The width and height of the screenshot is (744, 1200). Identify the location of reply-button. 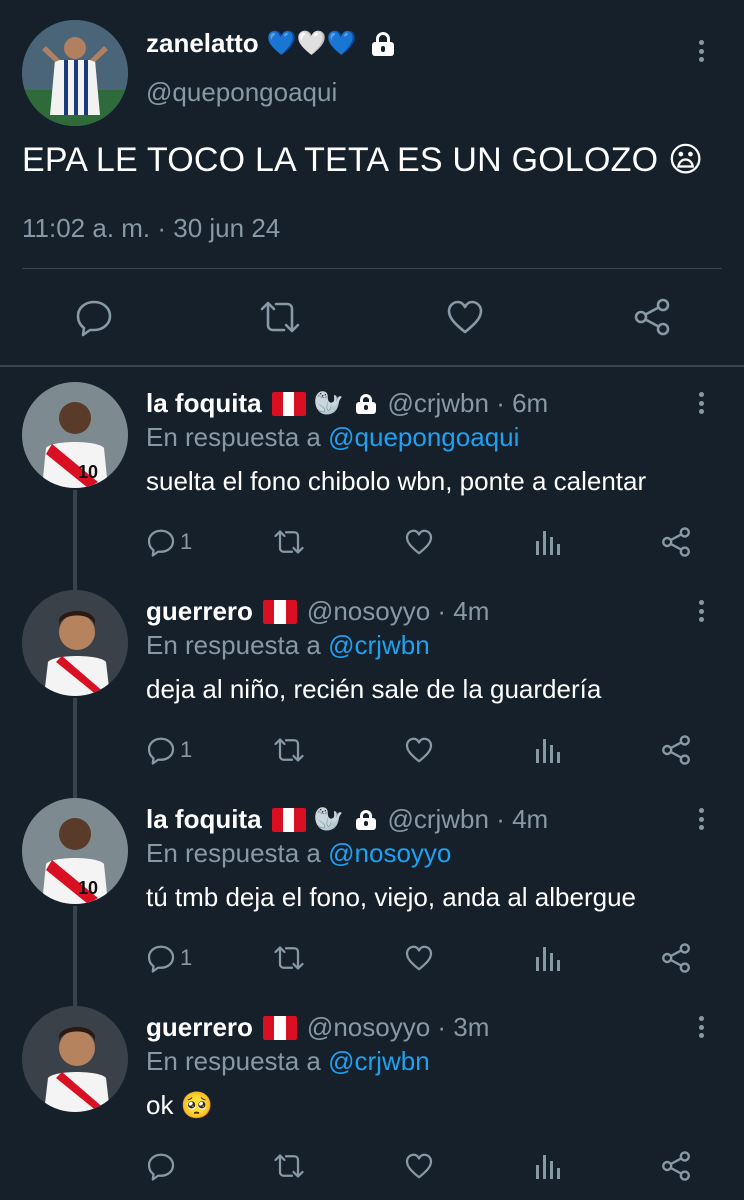
(163, 1166).